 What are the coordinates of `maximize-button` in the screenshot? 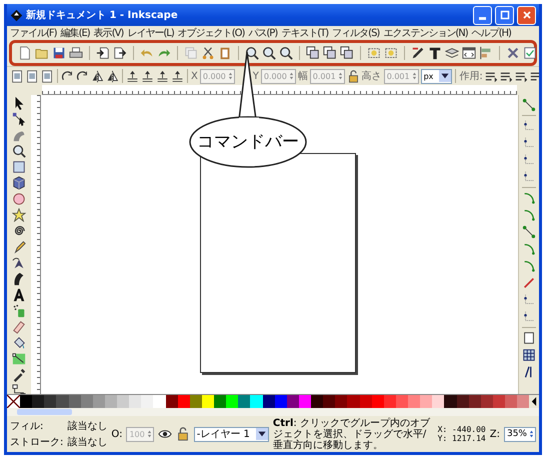 It's located at (504, 15).